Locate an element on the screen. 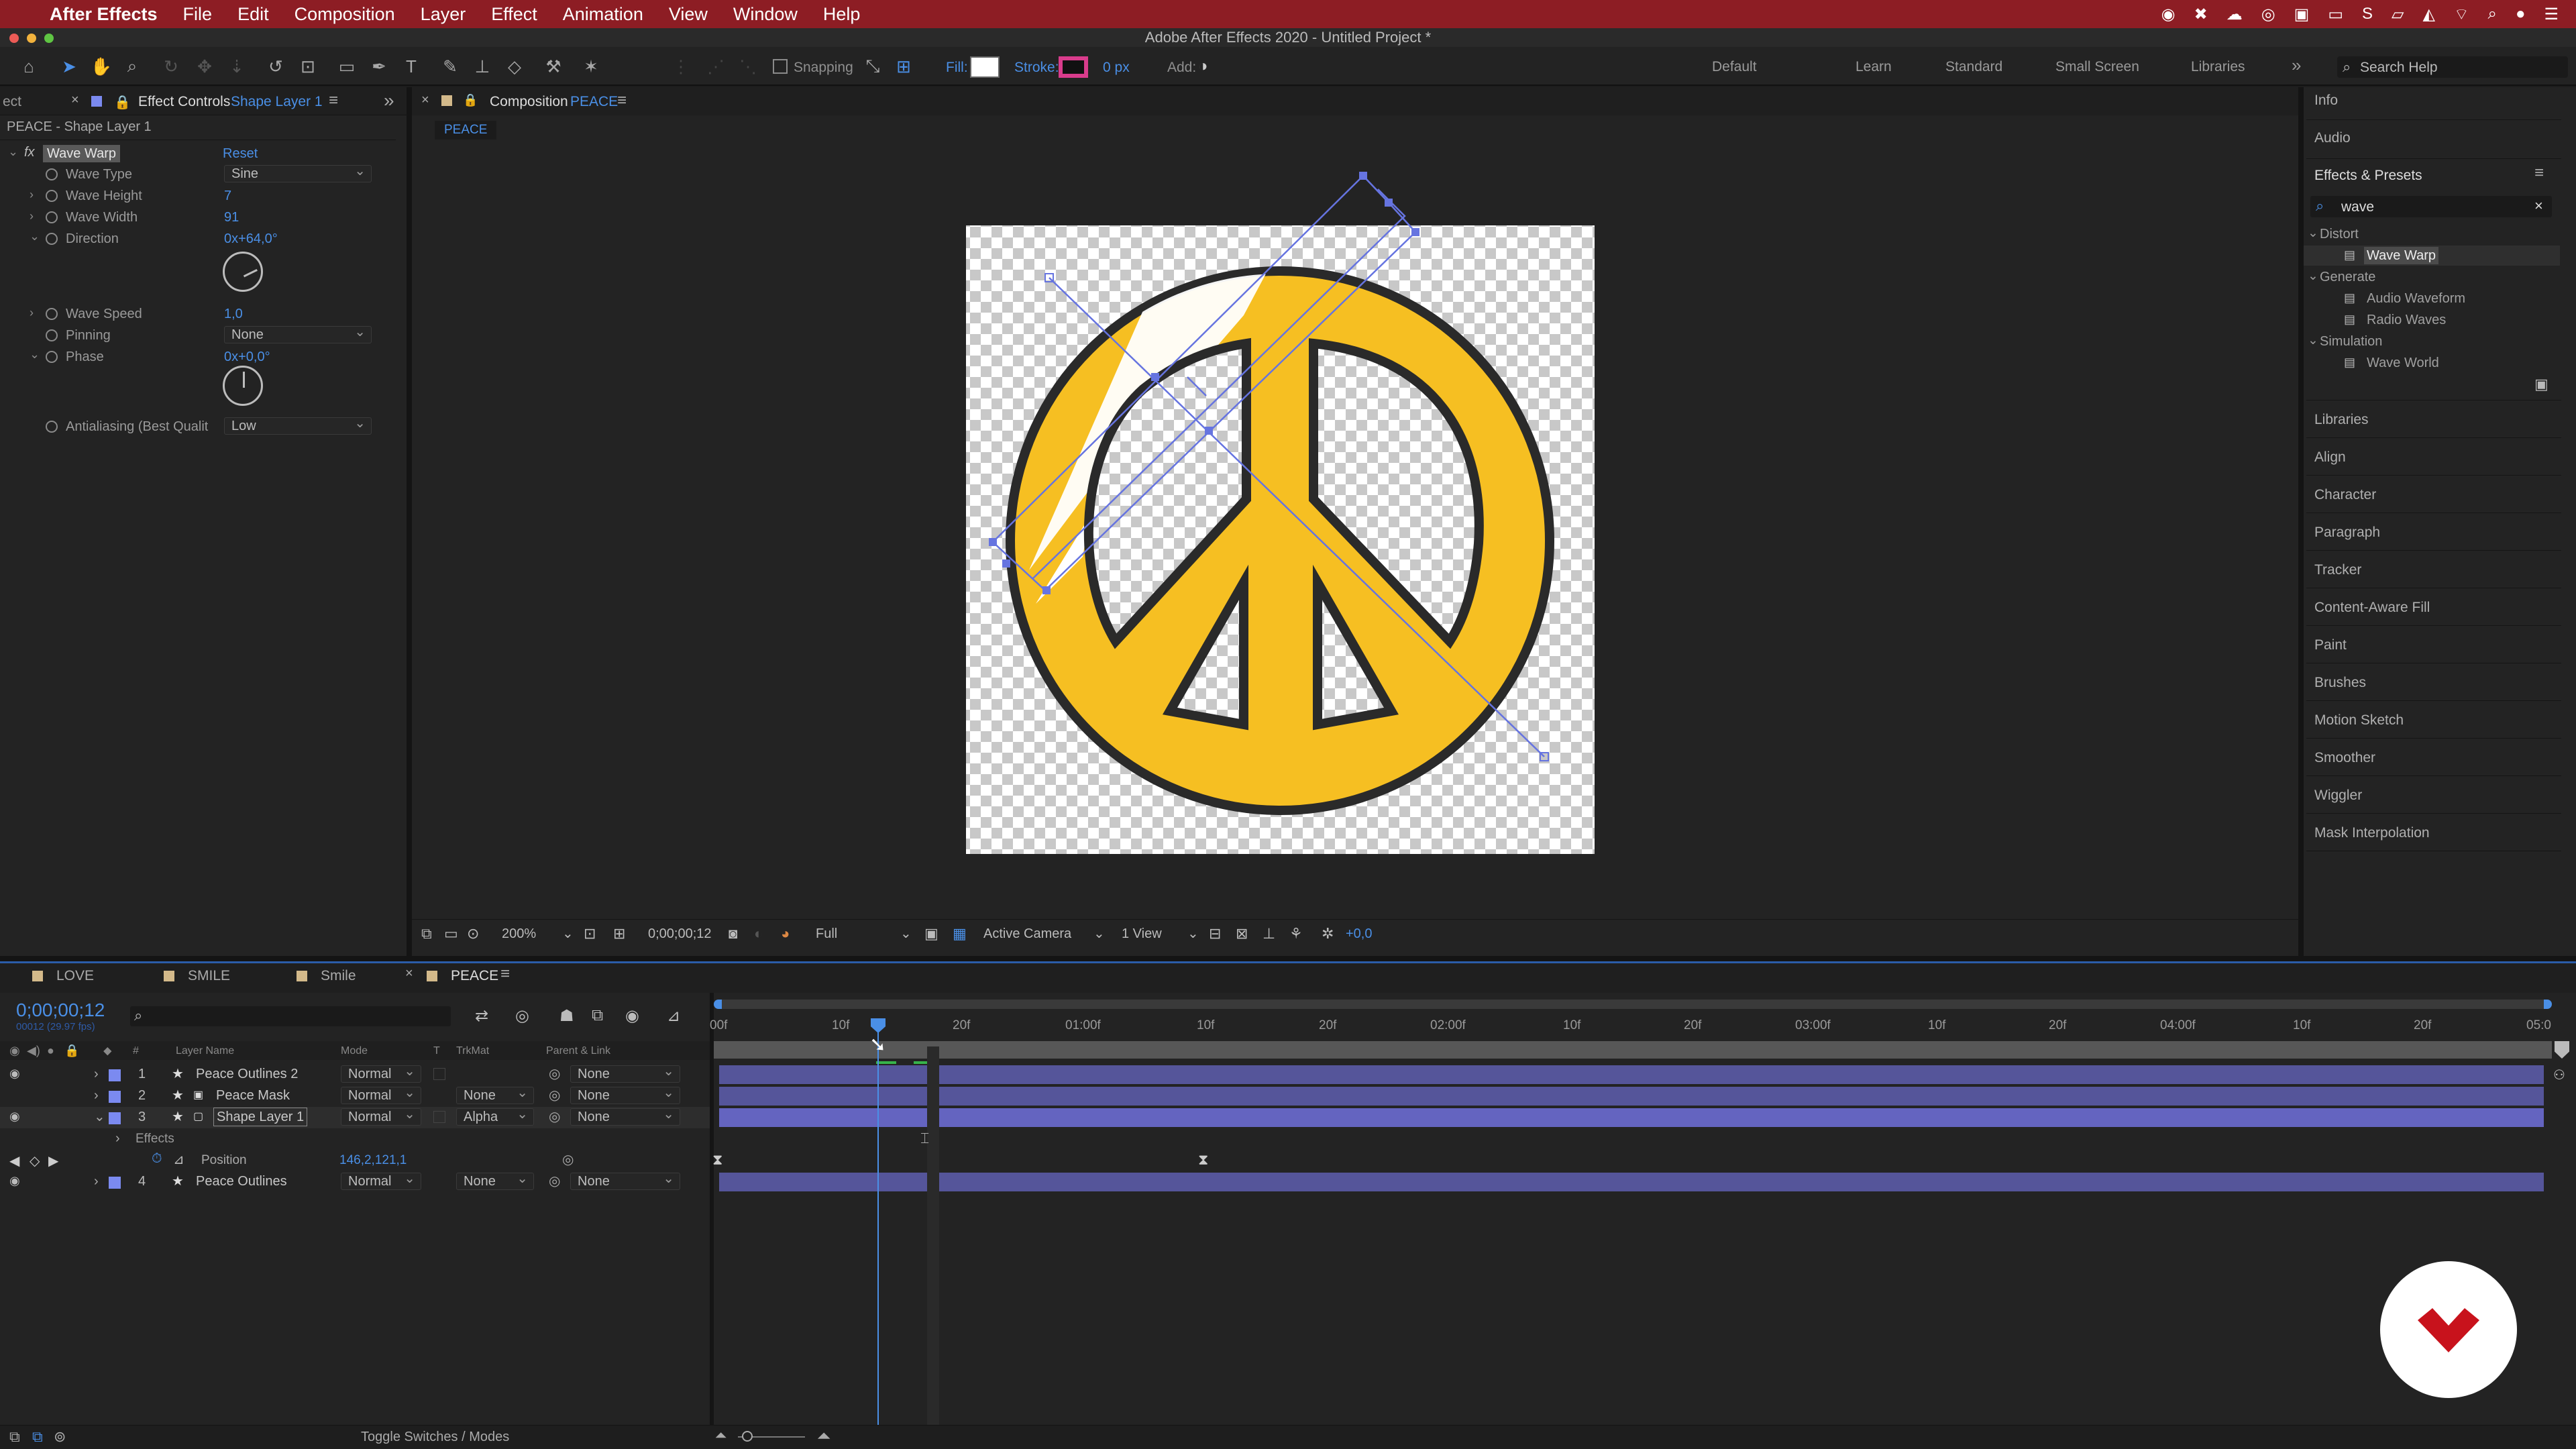 The image size is (2576, 1449). menu-animation: Animation is located at coordinates (603, 14).